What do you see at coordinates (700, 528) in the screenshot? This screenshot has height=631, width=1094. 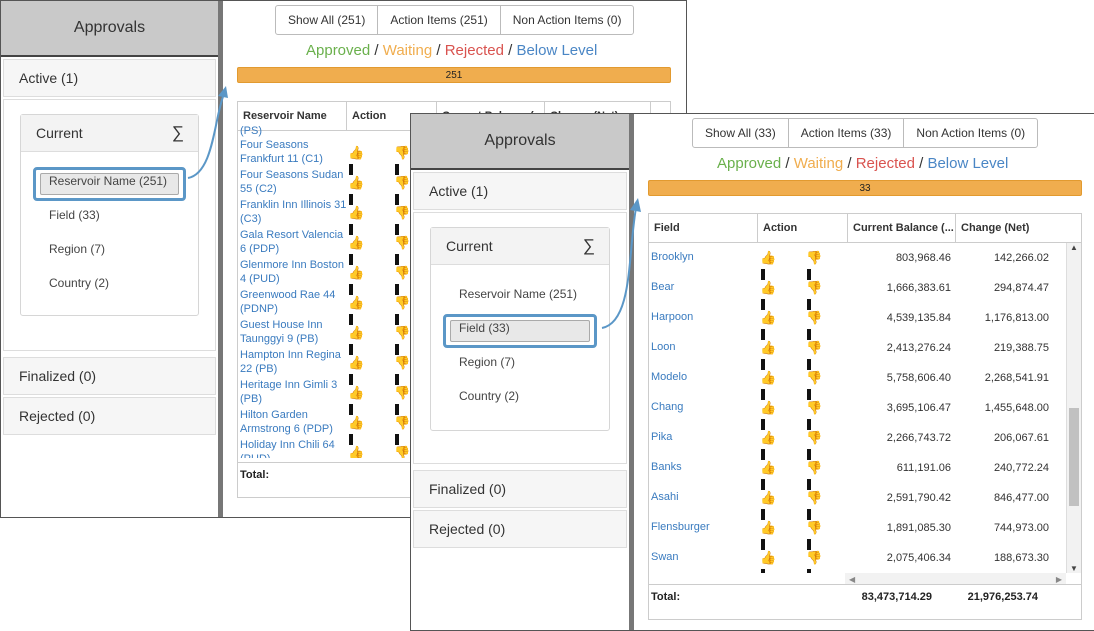 I see `field-link: Flensburger` at bounding box center [700, 528].